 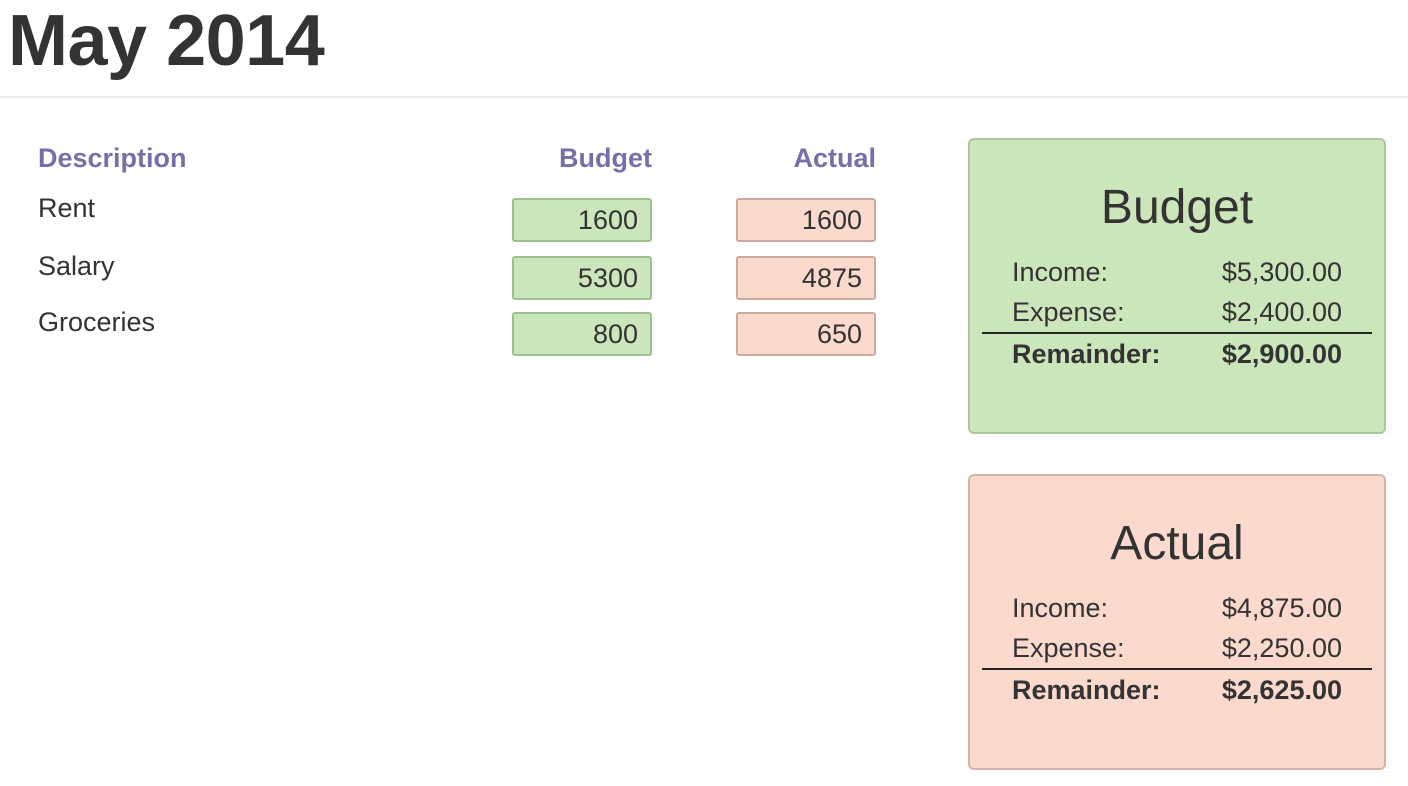 What do you see at coordinates (458, 215) in the screenshot?
I see `table-row: Rent` at bounding box center [458, 215].